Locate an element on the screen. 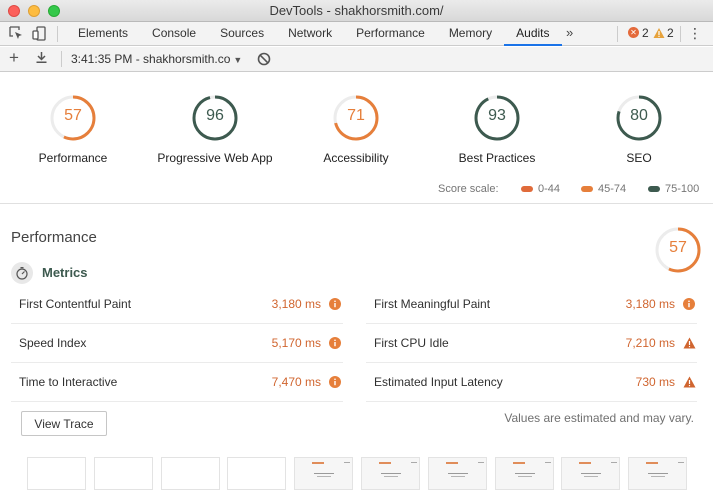  performance-section-title: Performance is located at coordinates (54, 237).